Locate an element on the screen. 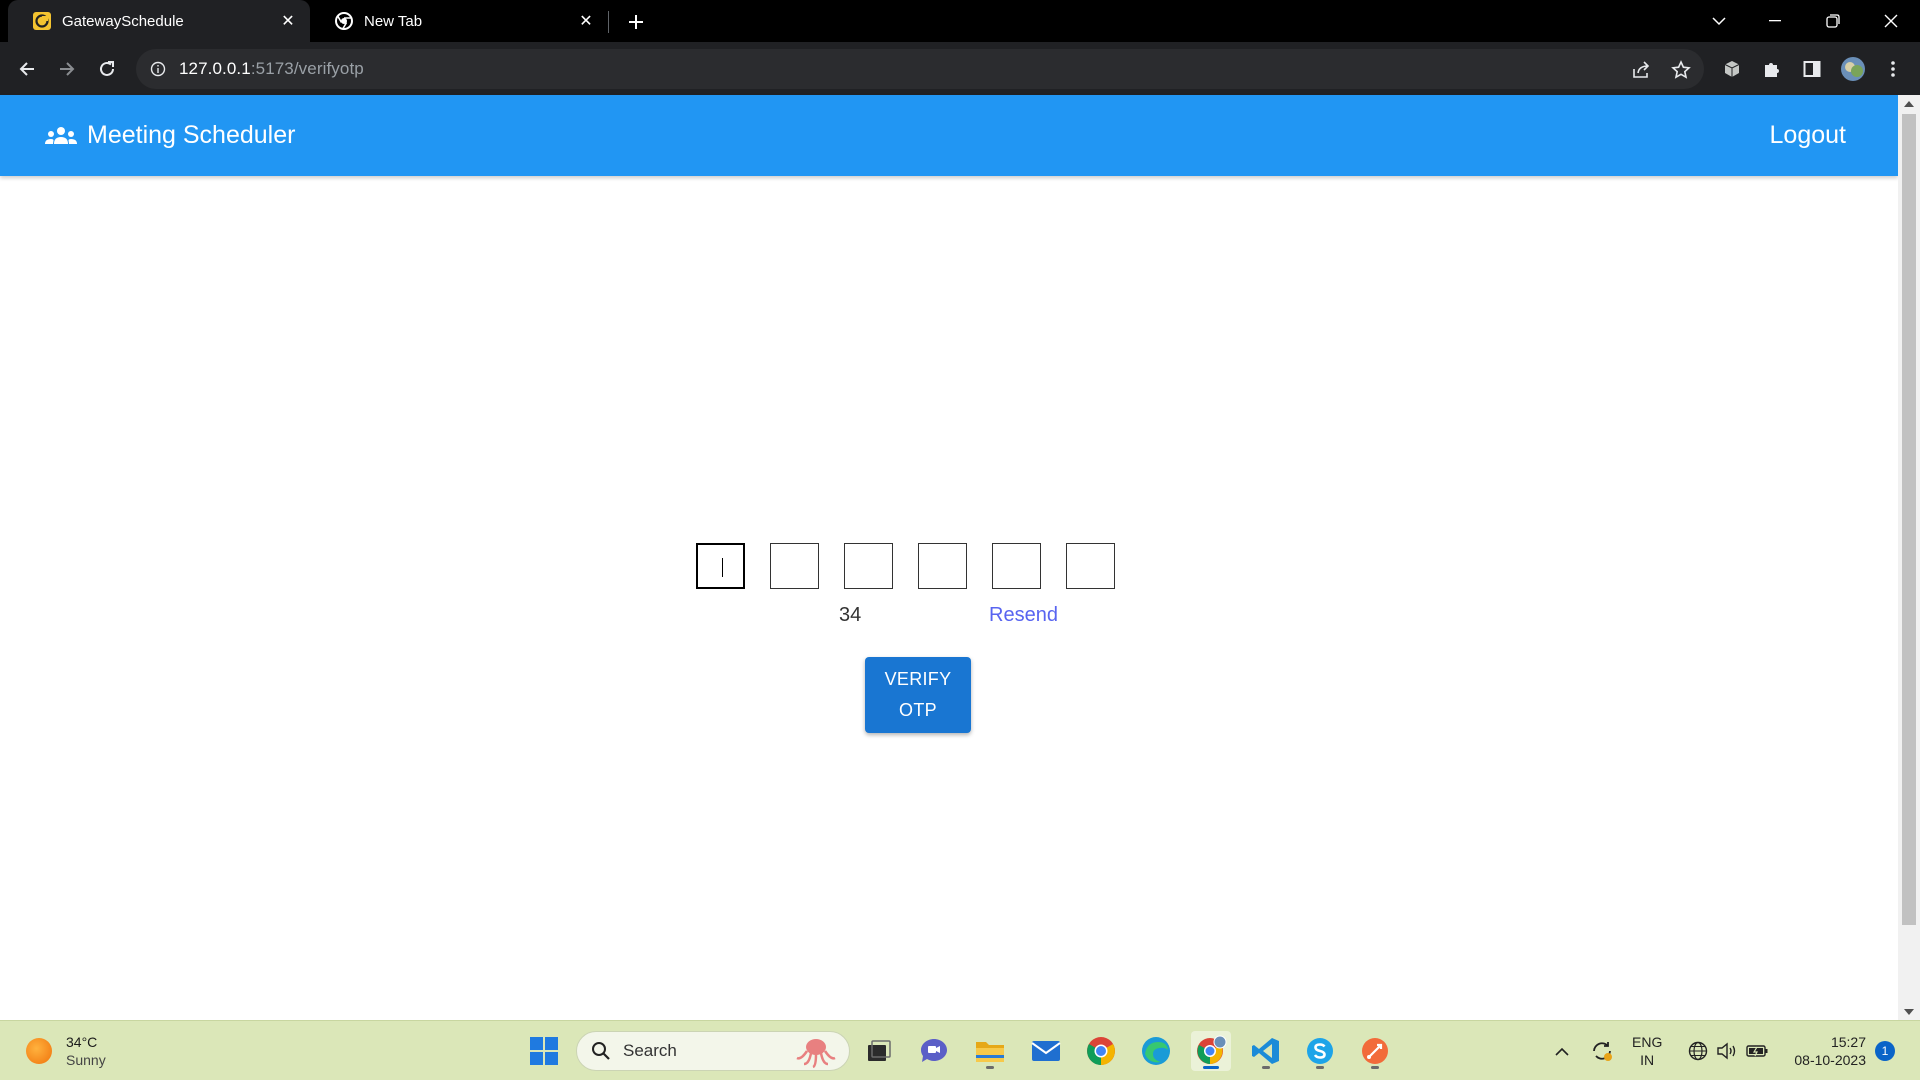 This screenshot has width=1920, height=1080. volume-icon is located at coordinates (1727, 1051).